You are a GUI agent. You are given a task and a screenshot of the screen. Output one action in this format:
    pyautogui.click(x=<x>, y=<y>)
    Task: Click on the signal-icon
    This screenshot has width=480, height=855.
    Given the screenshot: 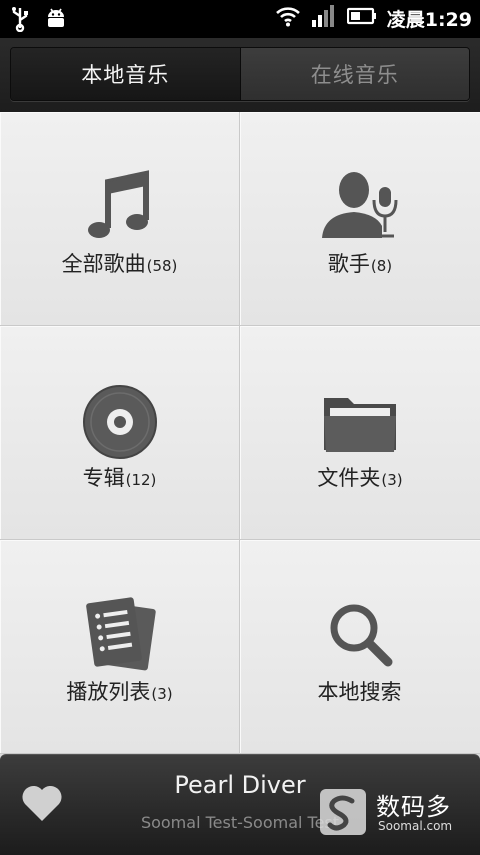 What is the action you would take?
    pyautogui.click(x=324, y=18)
    